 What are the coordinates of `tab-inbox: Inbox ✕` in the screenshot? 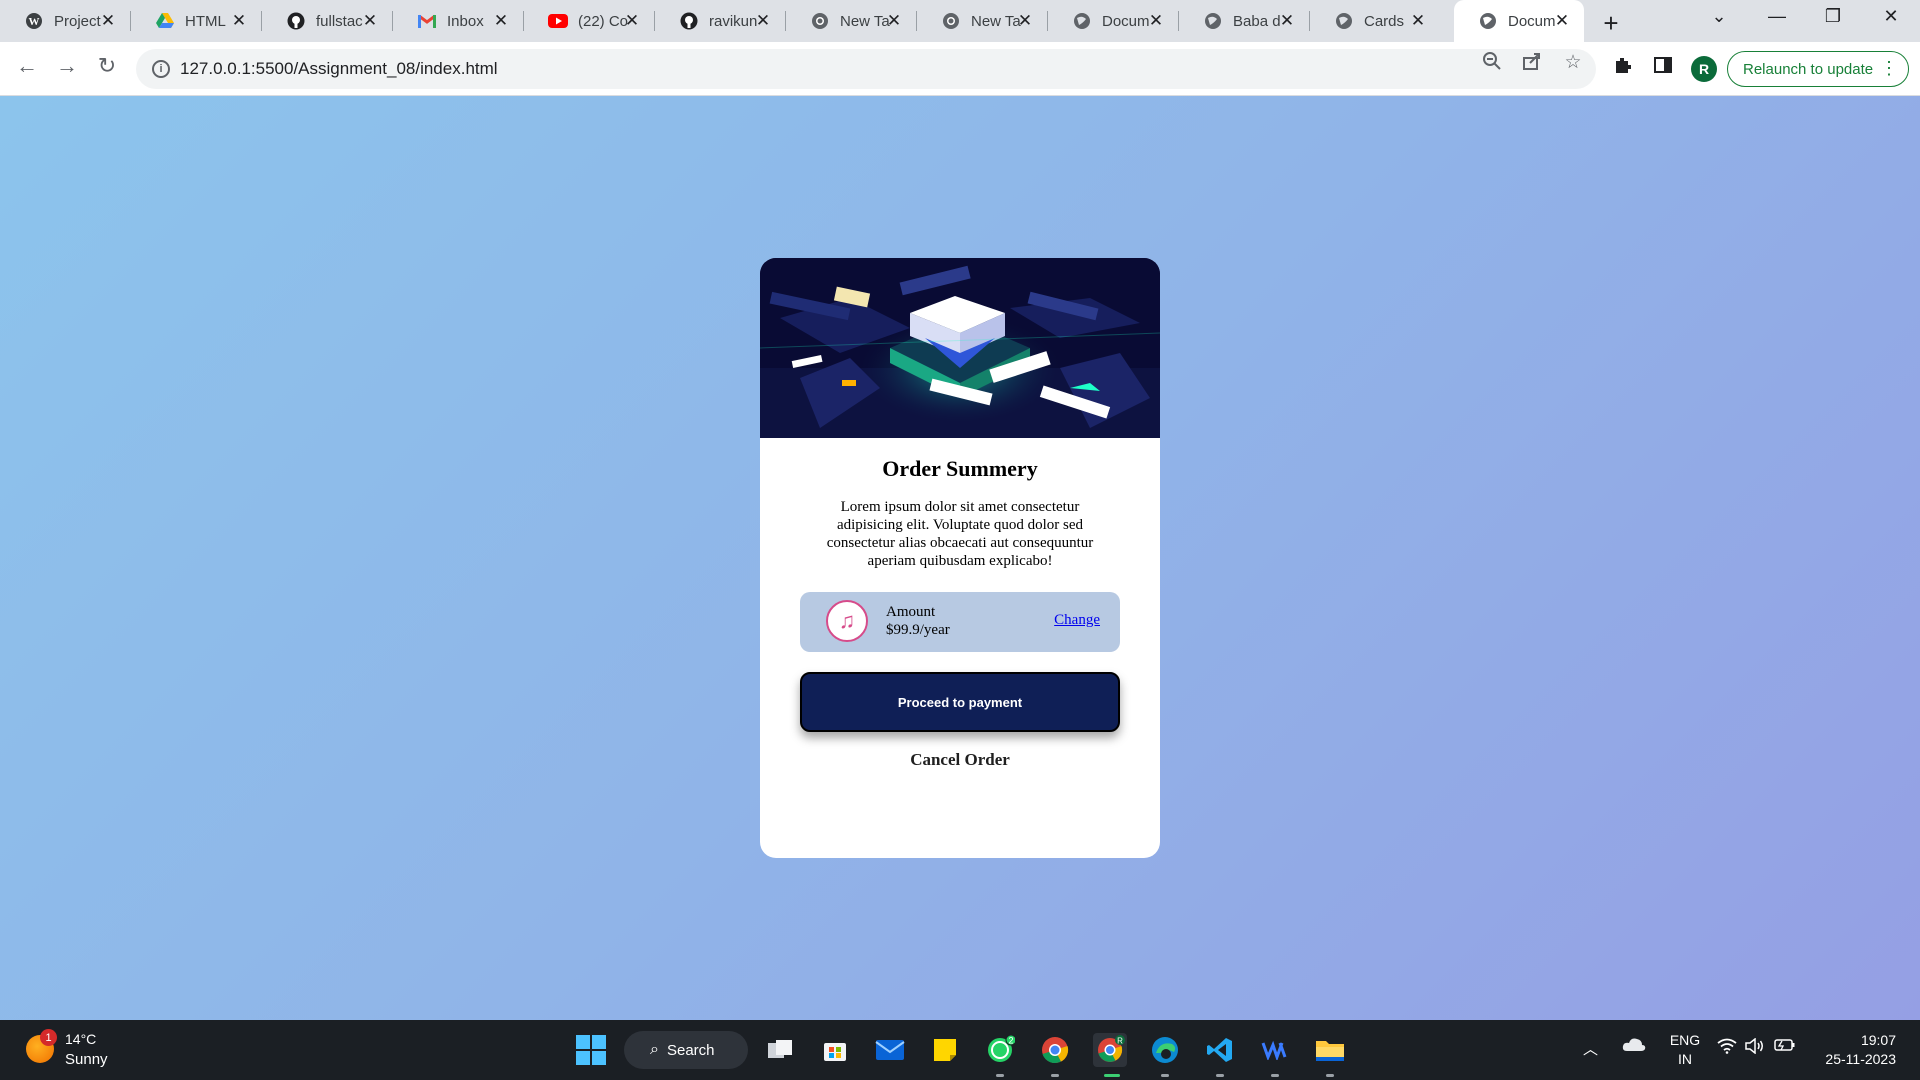 It's located at (458, 21).